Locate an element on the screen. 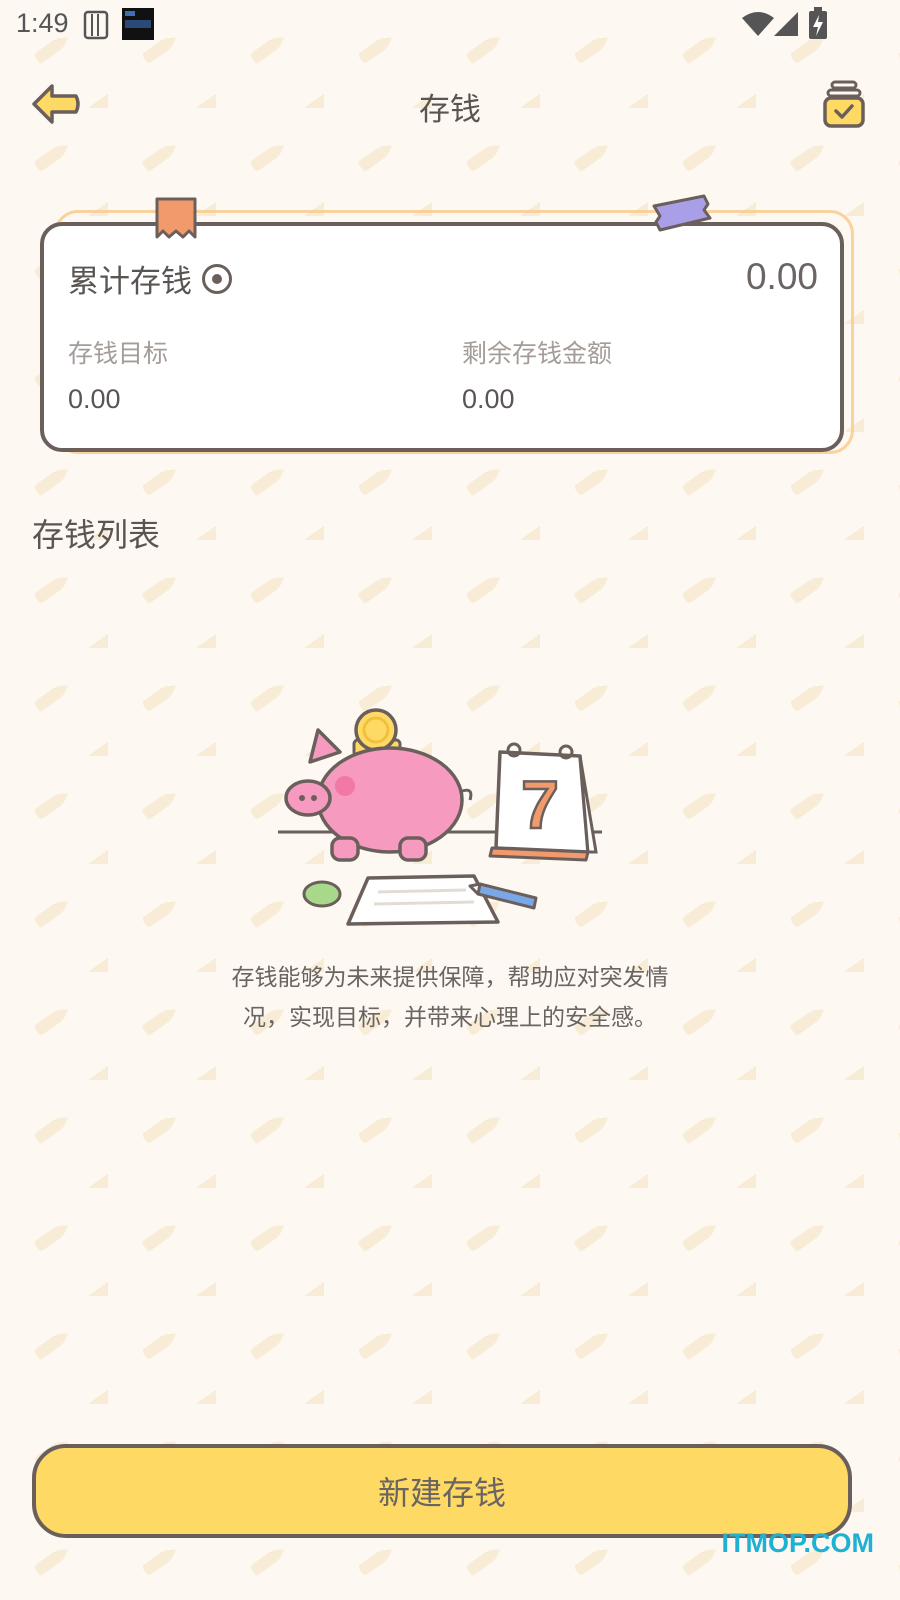 This screenshot has height=1600, width=900. piggy-bank-icon: 7 is located at coordinates (440, 817).